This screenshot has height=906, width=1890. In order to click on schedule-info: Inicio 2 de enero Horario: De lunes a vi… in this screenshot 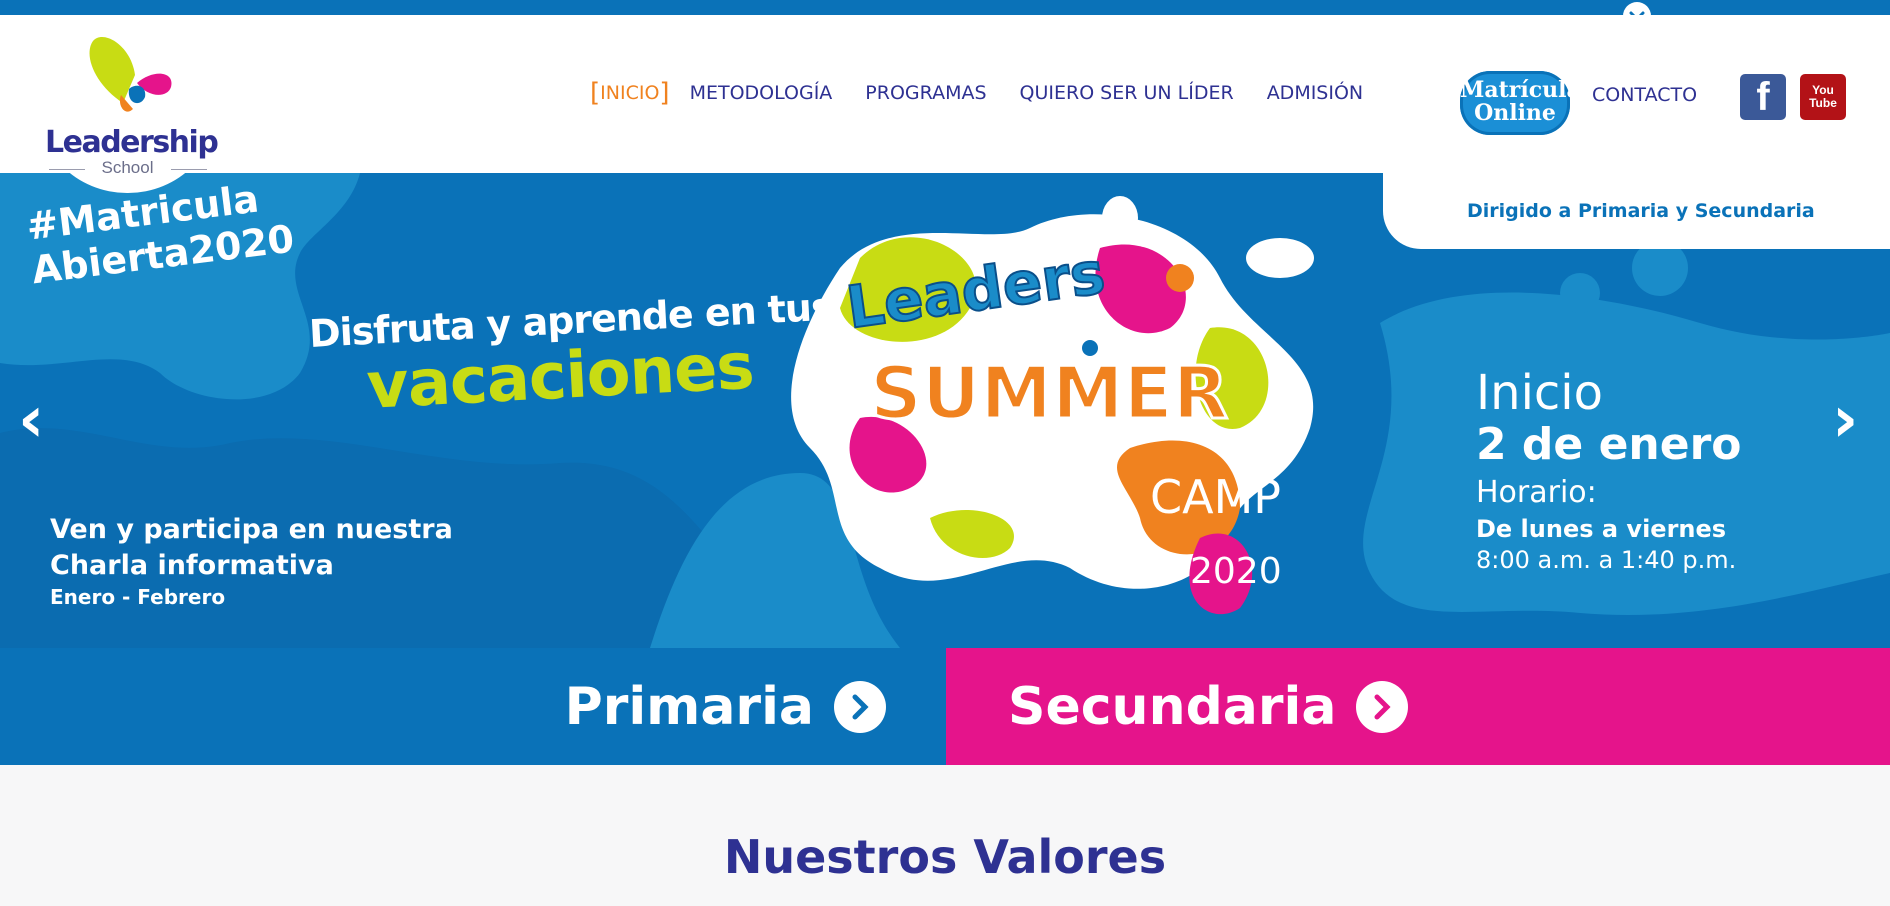, I will do `click(1609, 469)`.